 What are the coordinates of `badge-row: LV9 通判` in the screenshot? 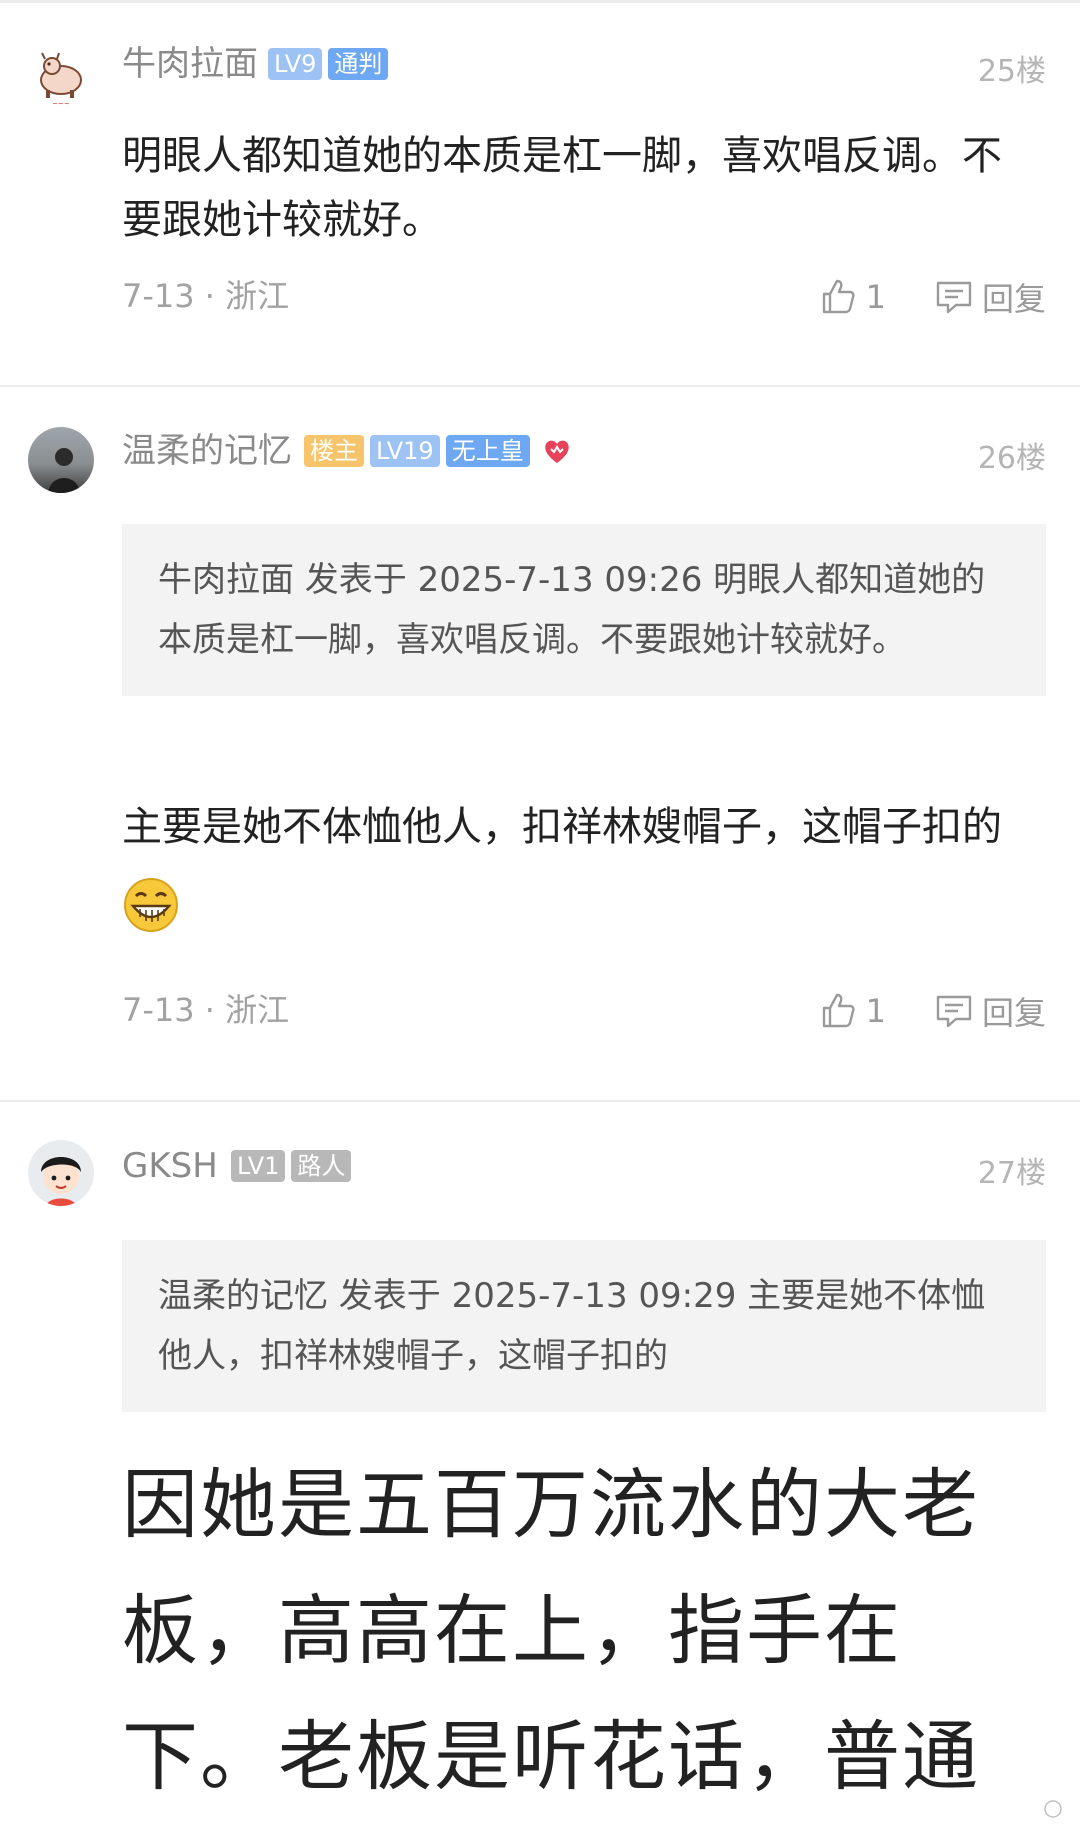 It's located at (328, 64).